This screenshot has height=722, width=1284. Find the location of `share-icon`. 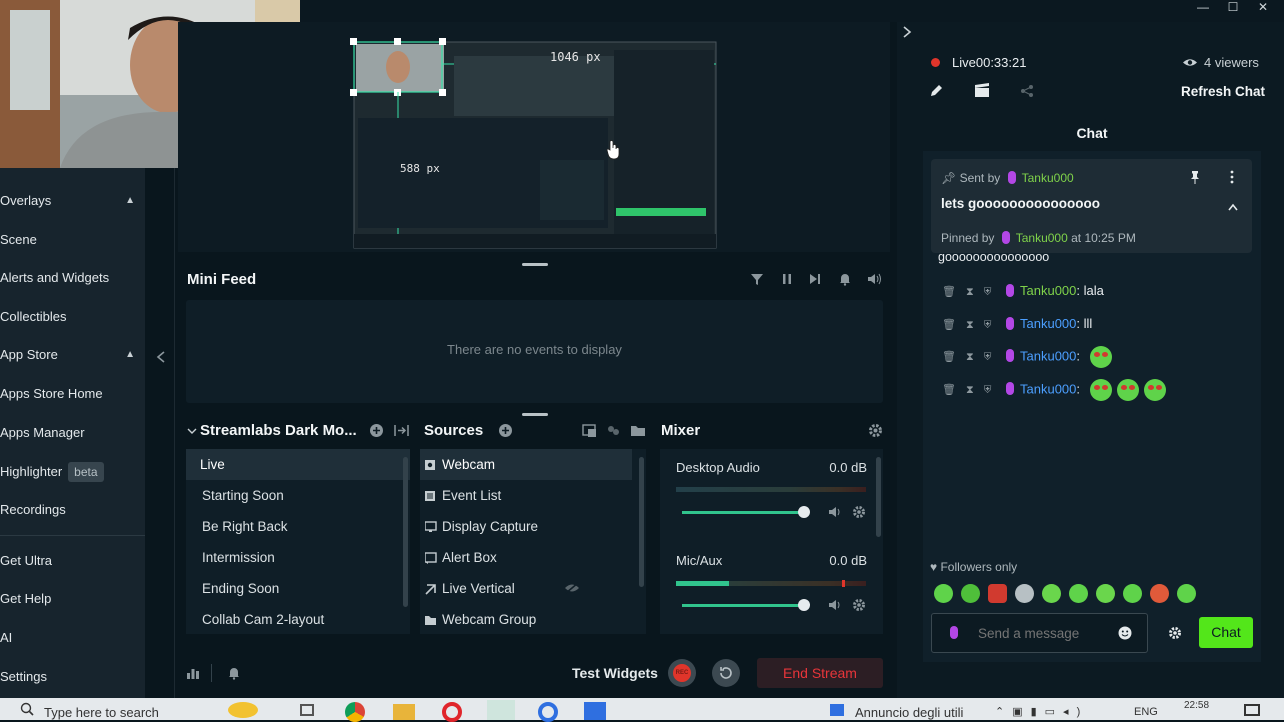

share-icon is located at coordinates (1027, 91).